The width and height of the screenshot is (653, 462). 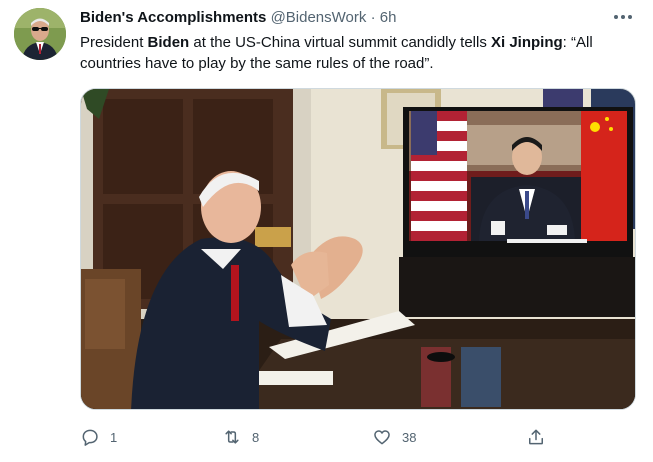 I want to click on more-icon, so click(x=623, y=17).